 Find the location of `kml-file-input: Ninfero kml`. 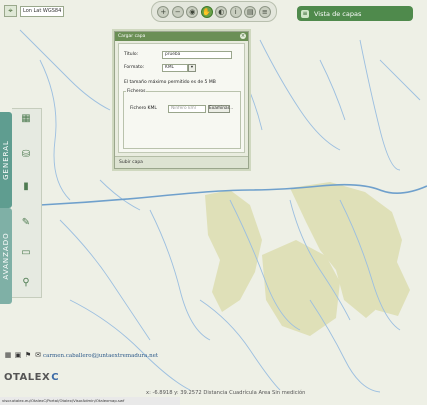

kml-file-input: Ninfero kml is located at coordinates (187, 109).